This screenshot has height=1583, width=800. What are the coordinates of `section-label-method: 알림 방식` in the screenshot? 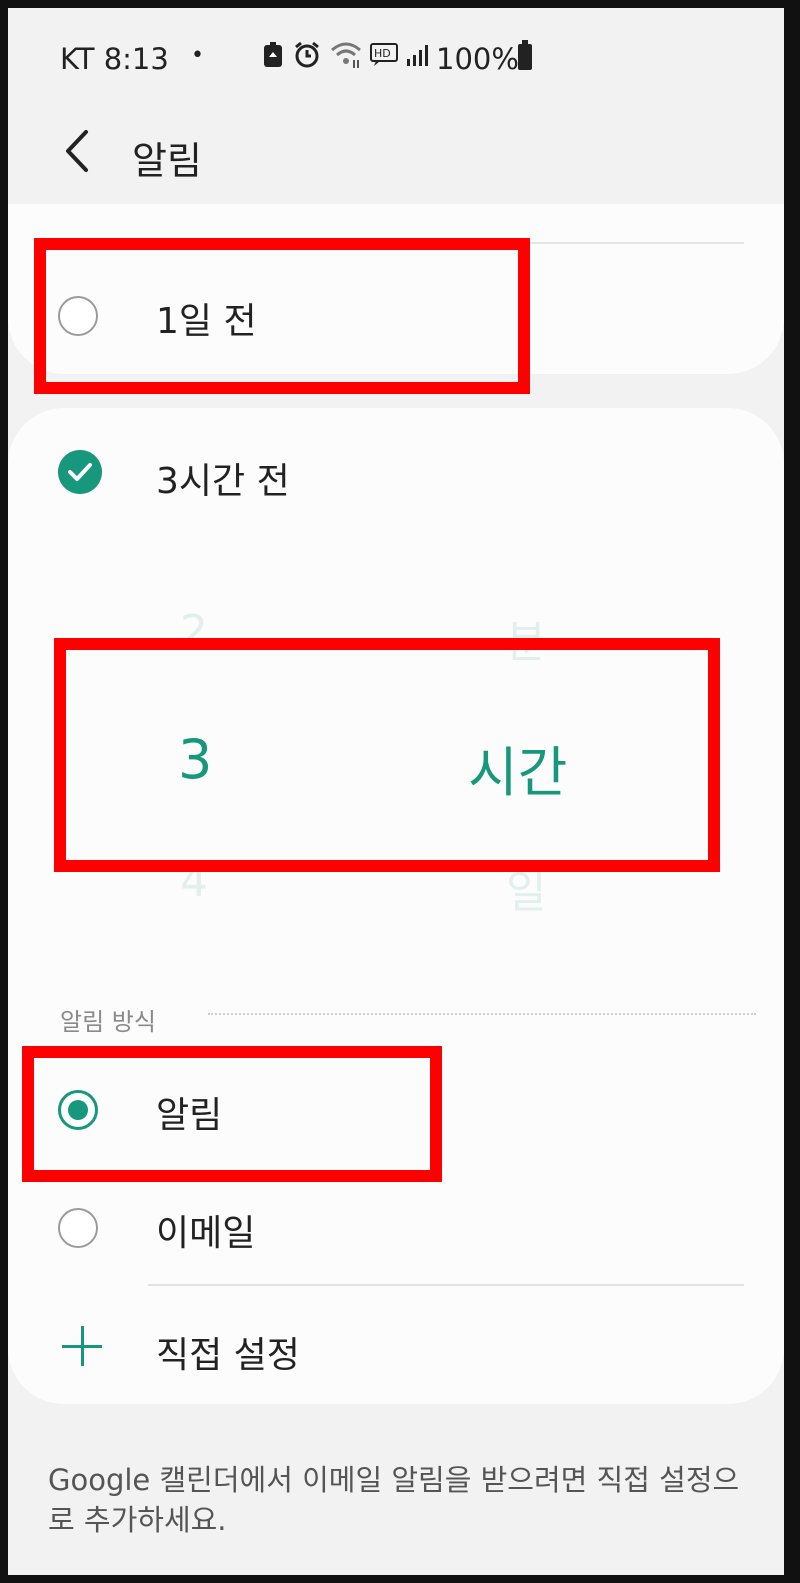 It's located at (108, 1022).